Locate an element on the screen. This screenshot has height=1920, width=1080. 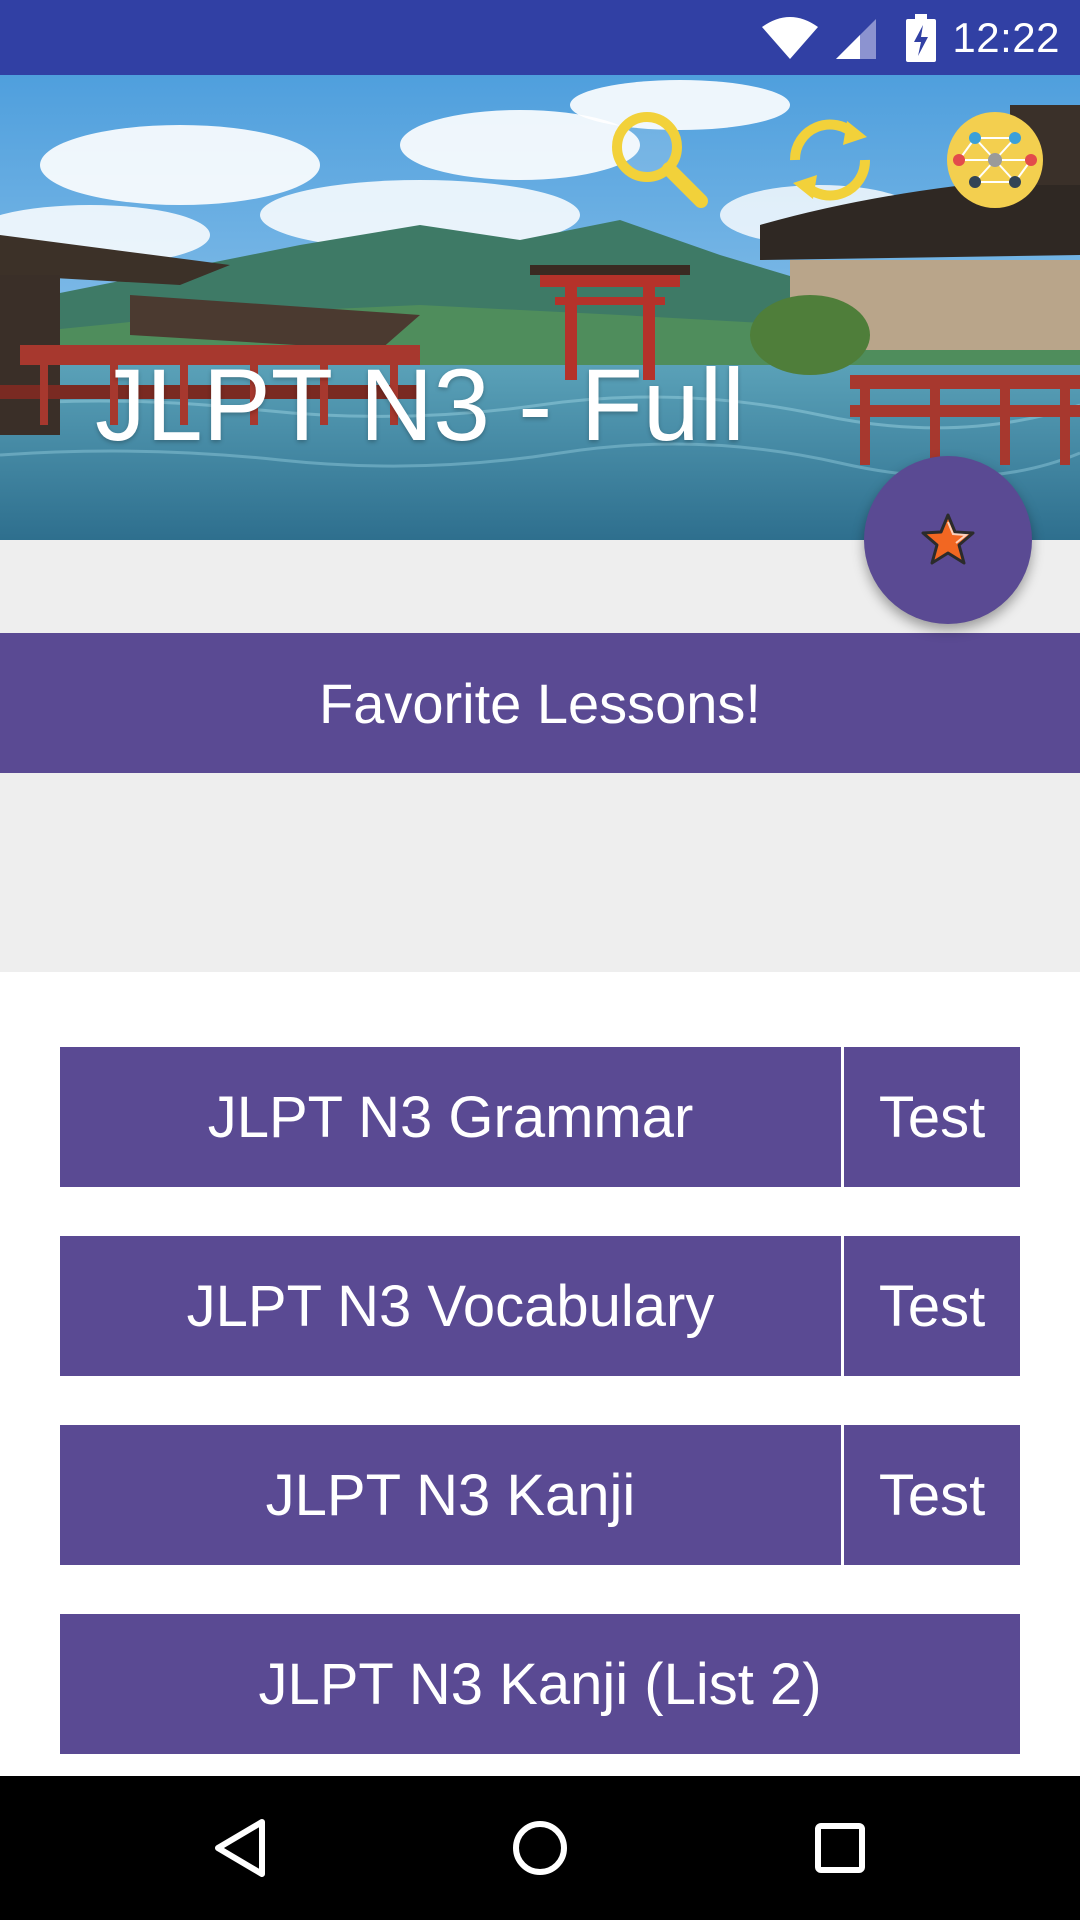
test-kanji-button: Test is located at coordinates (932, 1495).